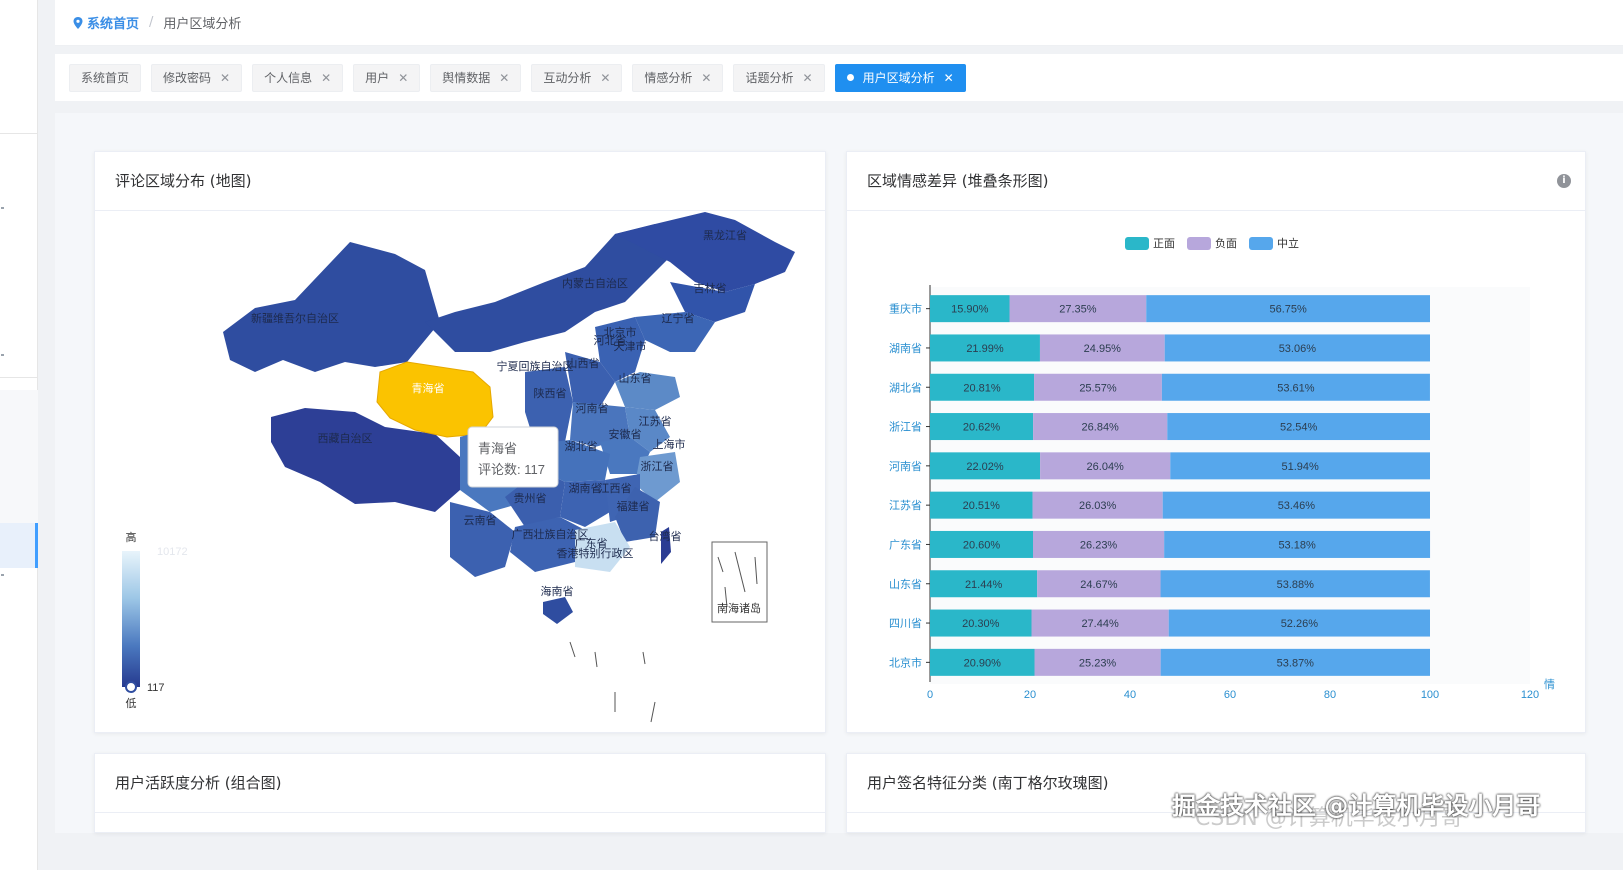 The image size is (1623, 870). I want to click on province-label: 海南省, so click(557, 591).